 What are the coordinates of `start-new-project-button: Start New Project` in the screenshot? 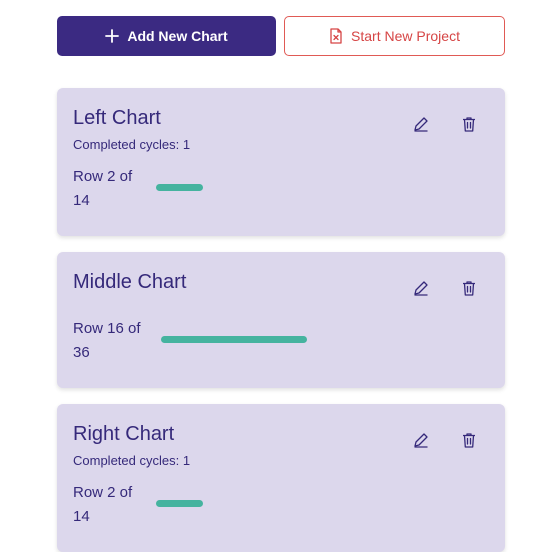 It's located at (394, 36).